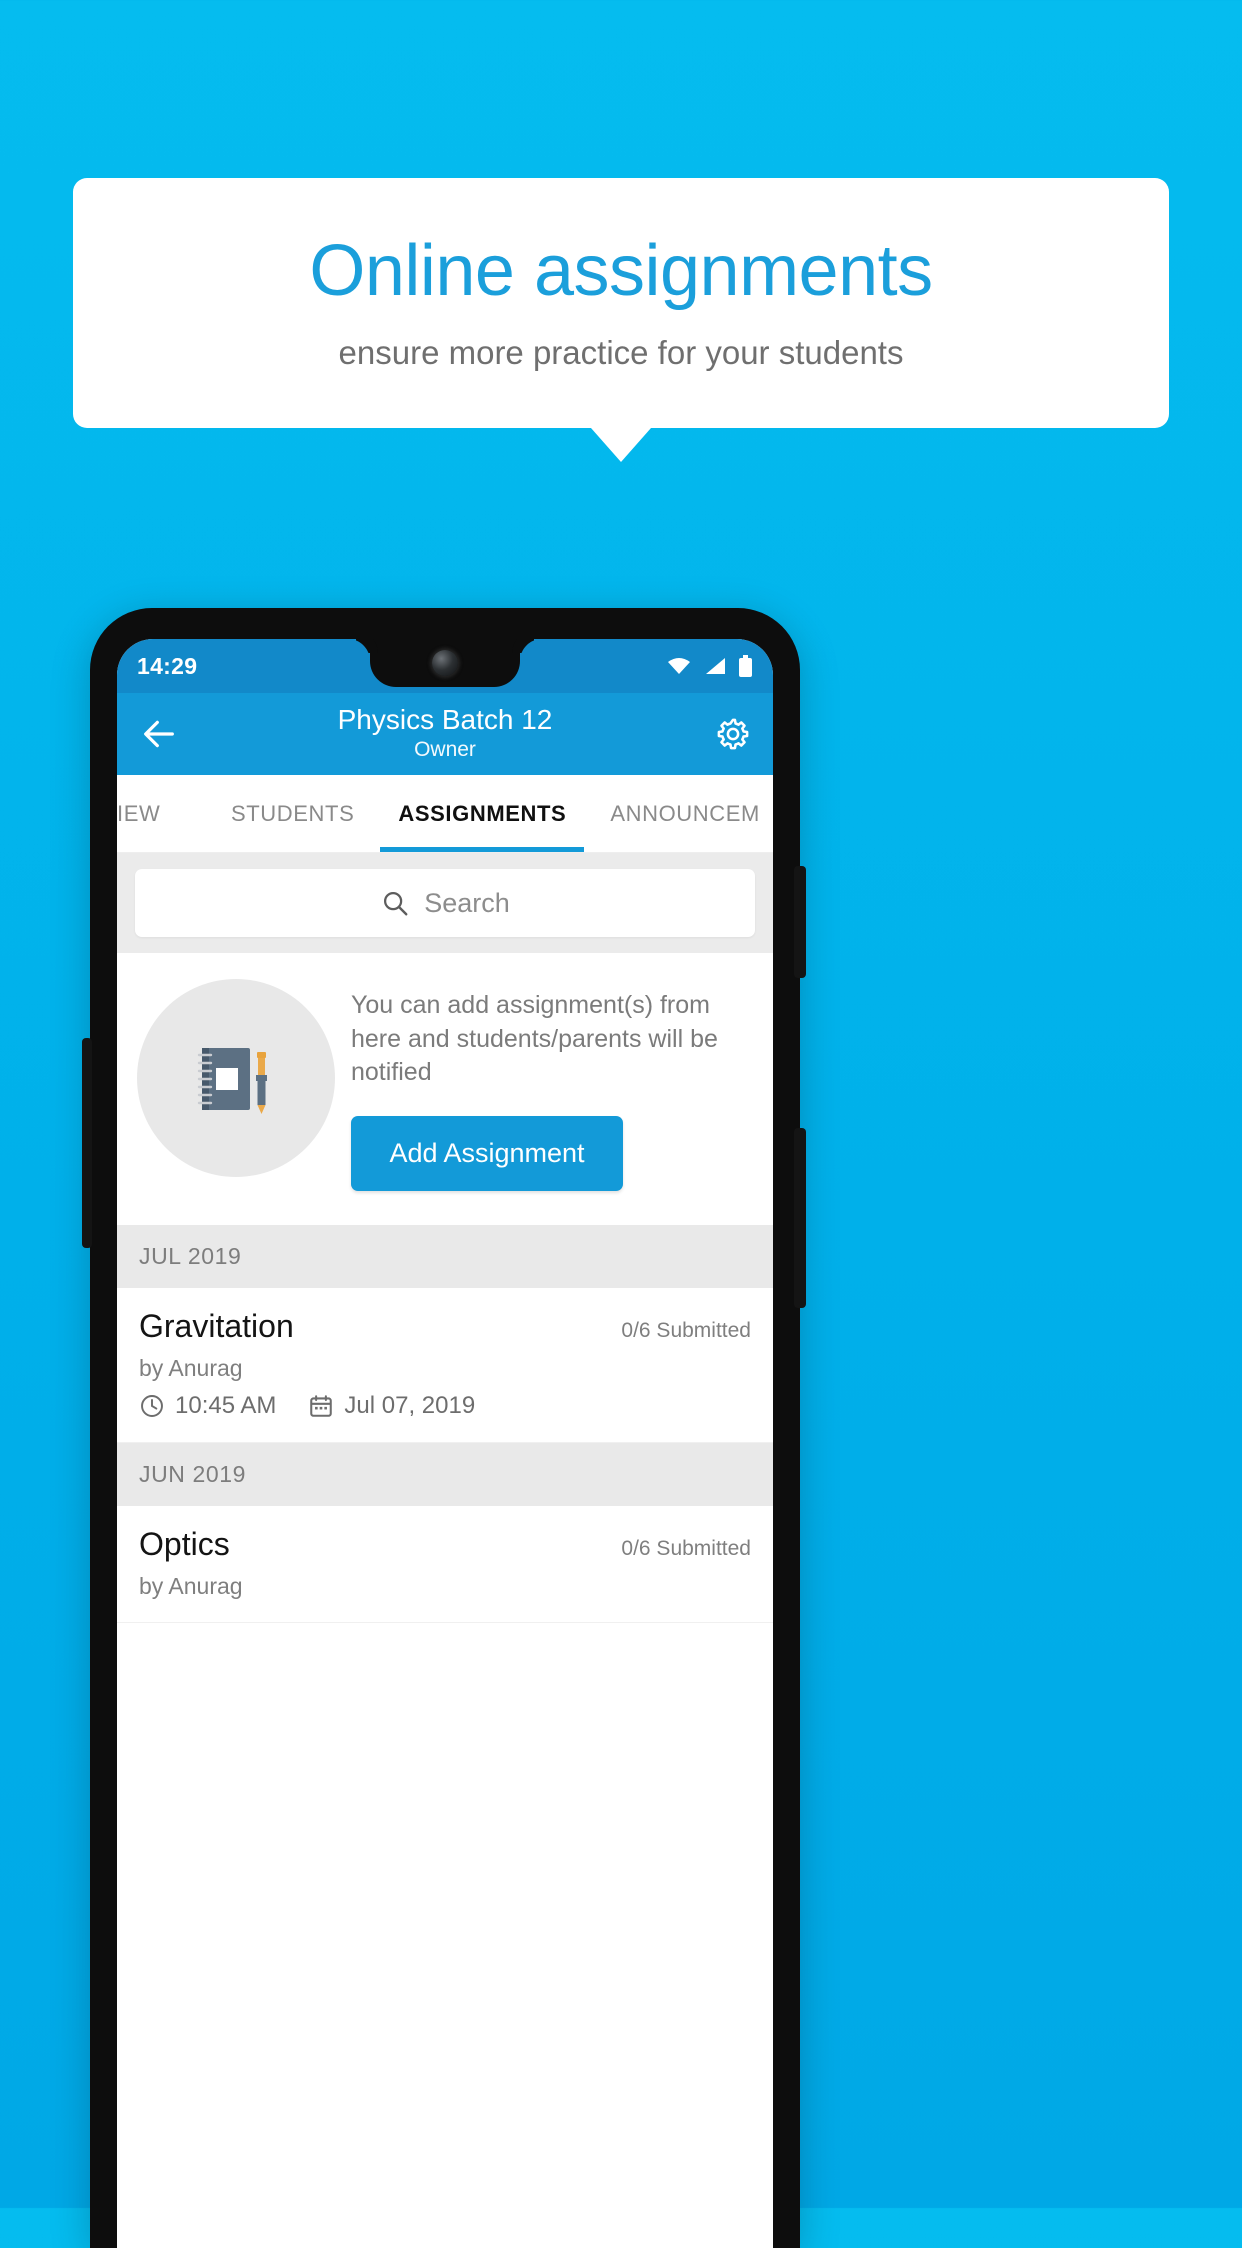 This screenshot has width=1242, height=2248. What do you see at coordinates (679, 666) in the screenshot?
I see `wifi-icon` at bounding box center [679, 666].